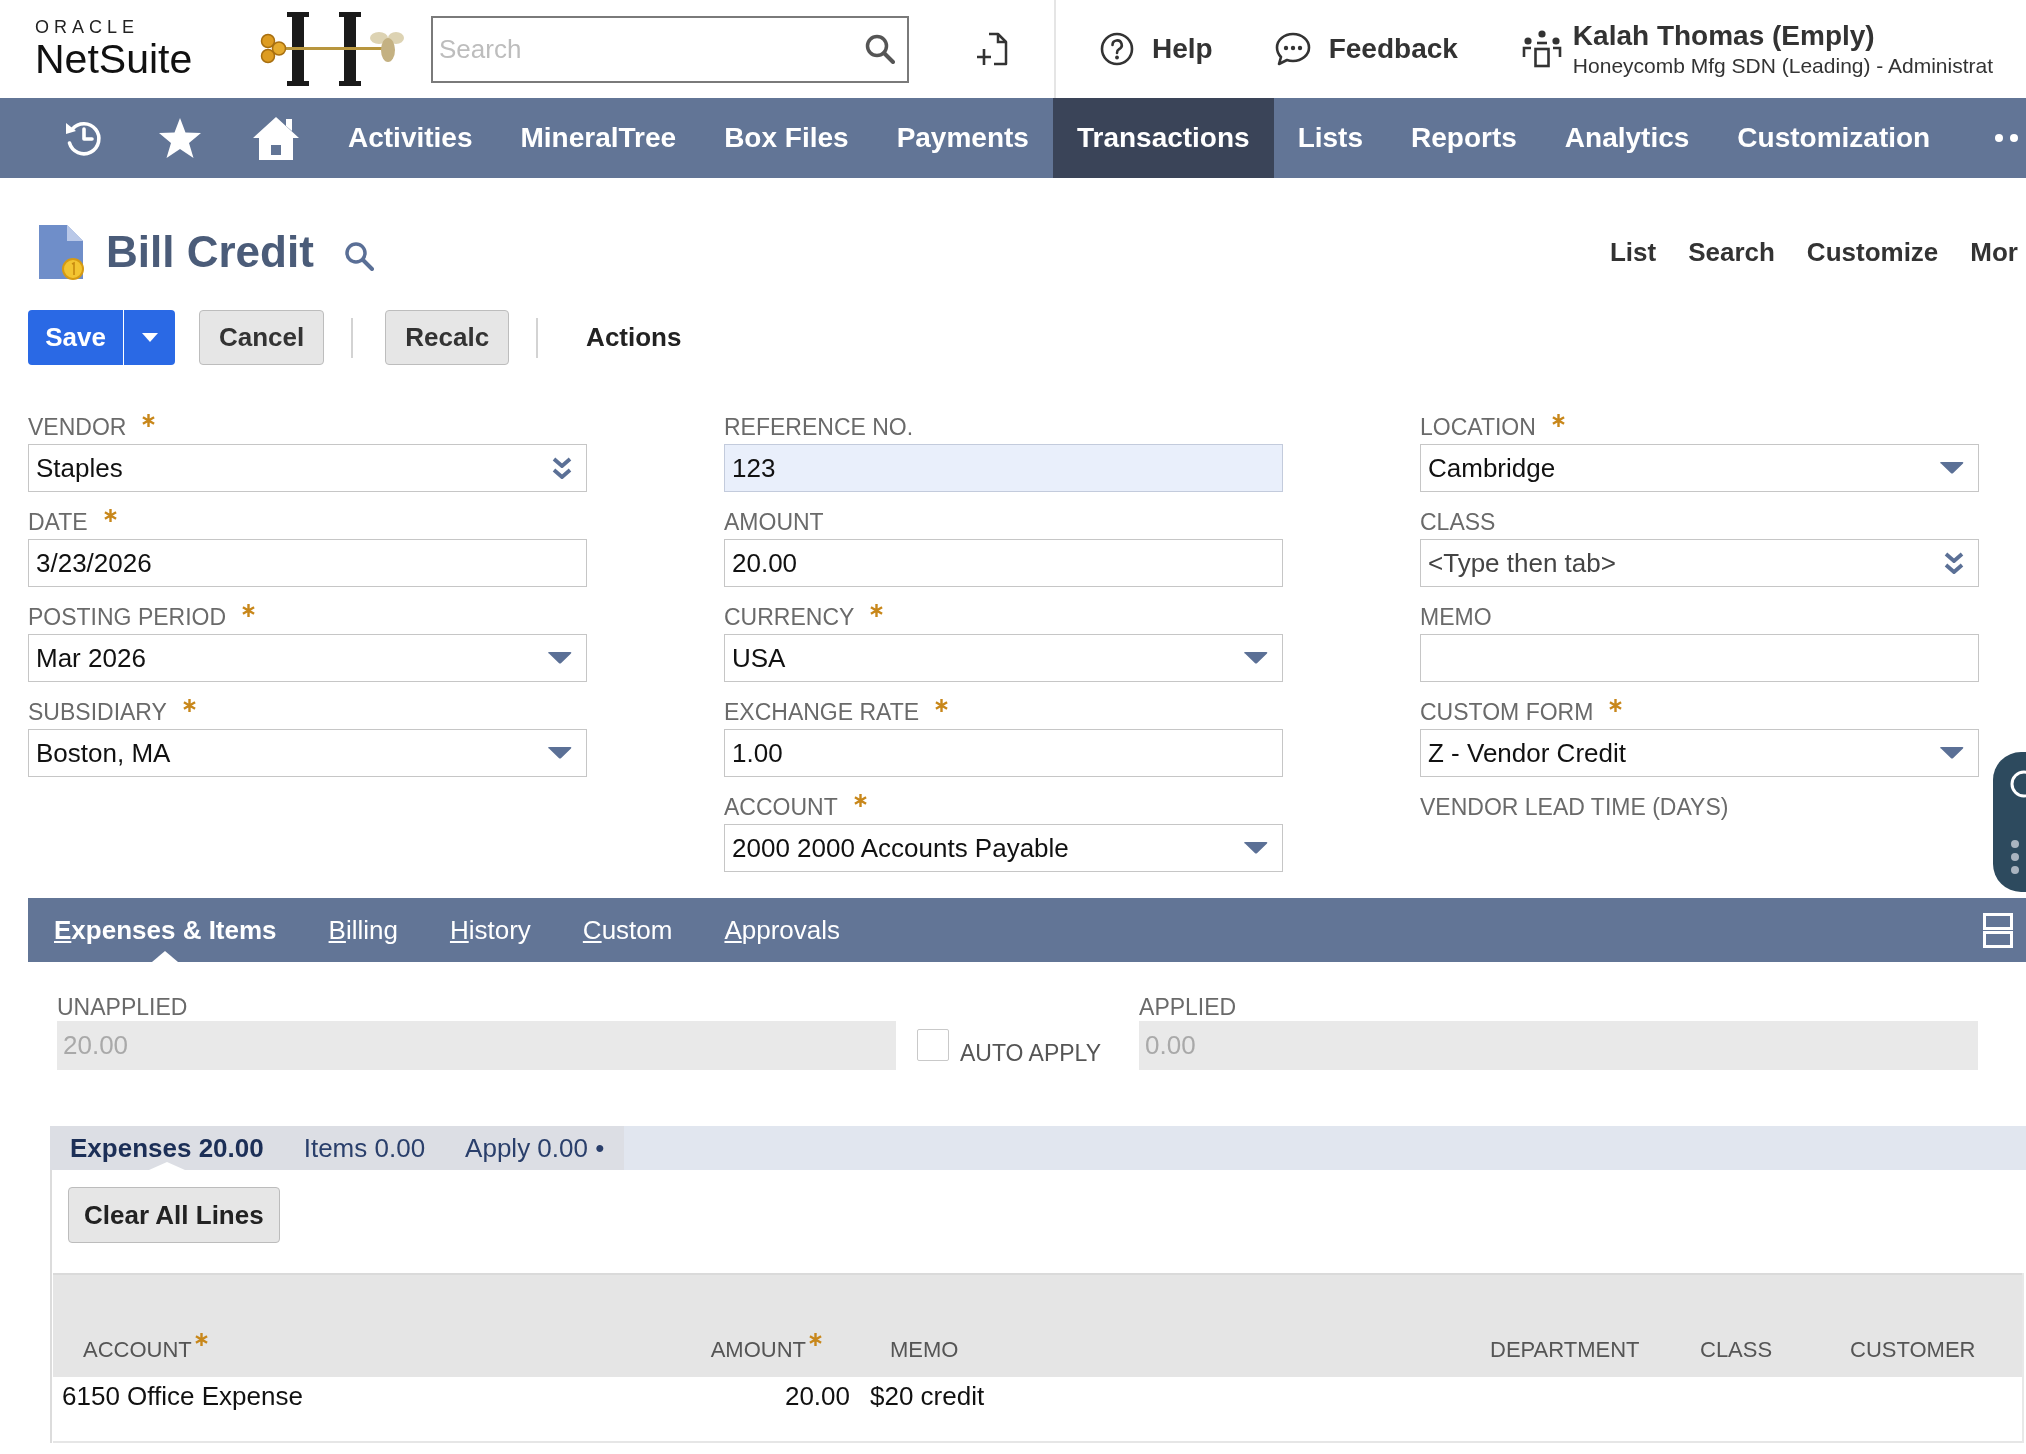 Image resolution: width=2026 pixels, height=1454 pixels. I want to click on text-field: 1.00, so click(1003, 753).